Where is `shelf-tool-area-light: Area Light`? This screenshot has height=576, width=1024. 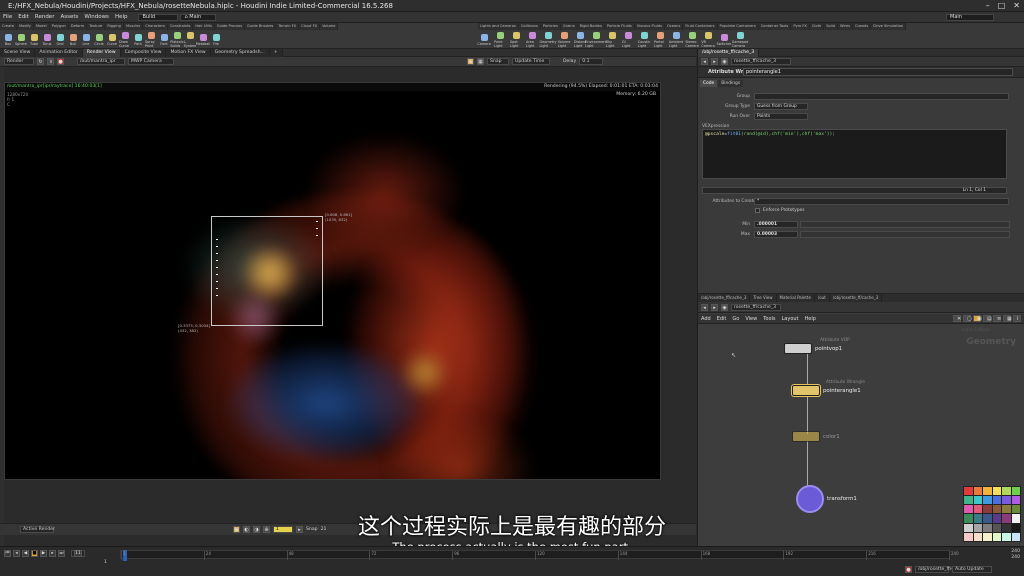
shelf-tool-area-light: Area Light is located at coordinates (532, 40).